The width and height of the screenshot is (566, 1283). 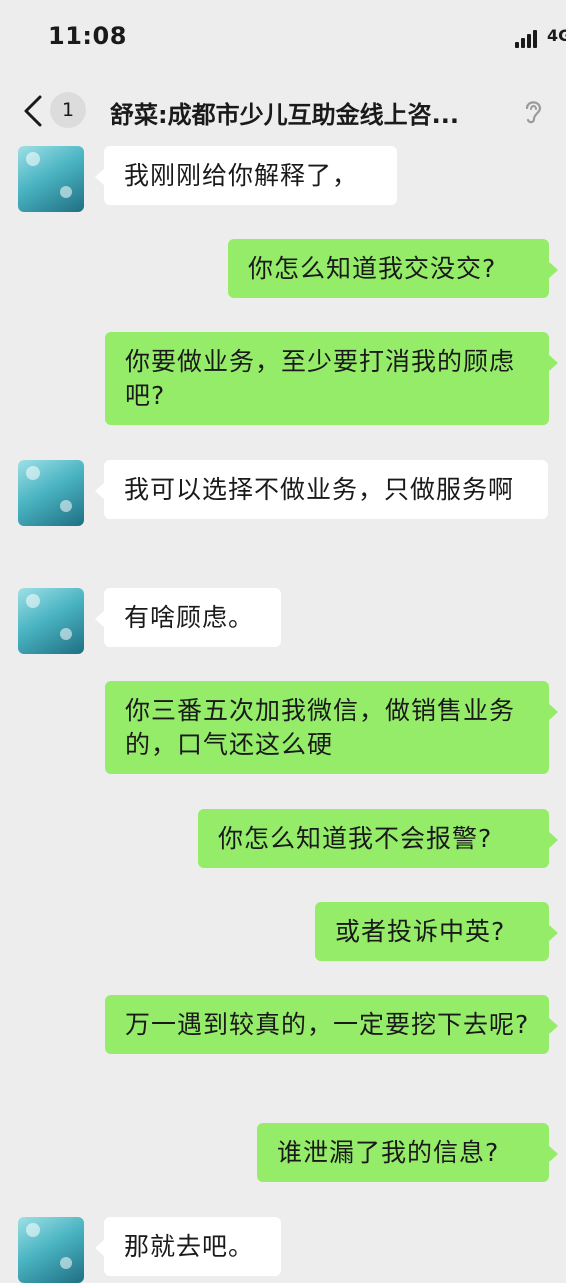 I want to click on message-bubble-outgoing: 万一遇到较真的，一定要挖下去呢?, so click(x=331, y=1024).